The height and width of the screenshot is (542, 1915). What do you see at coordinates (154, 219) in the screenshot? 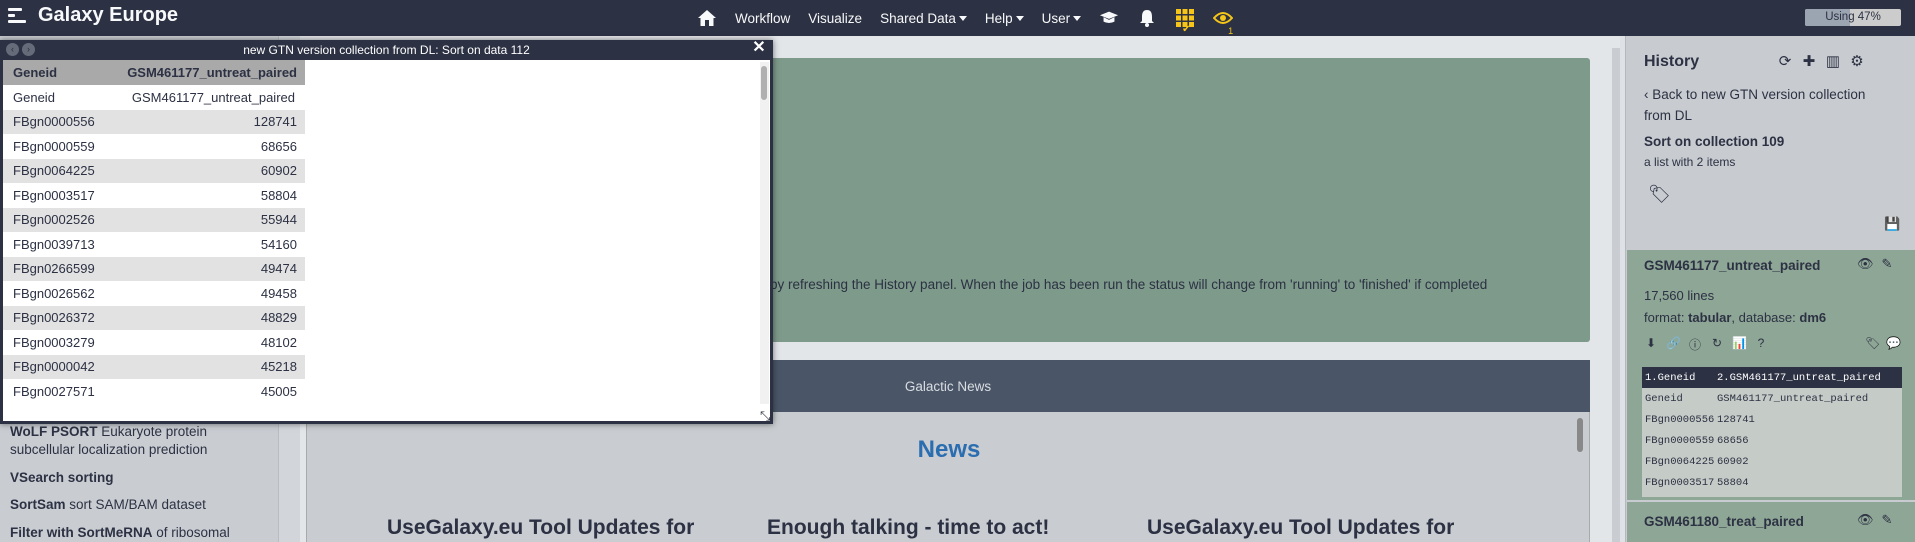
I see `table-row: FBgn0002526 55944` at bounding box center [154, 219].